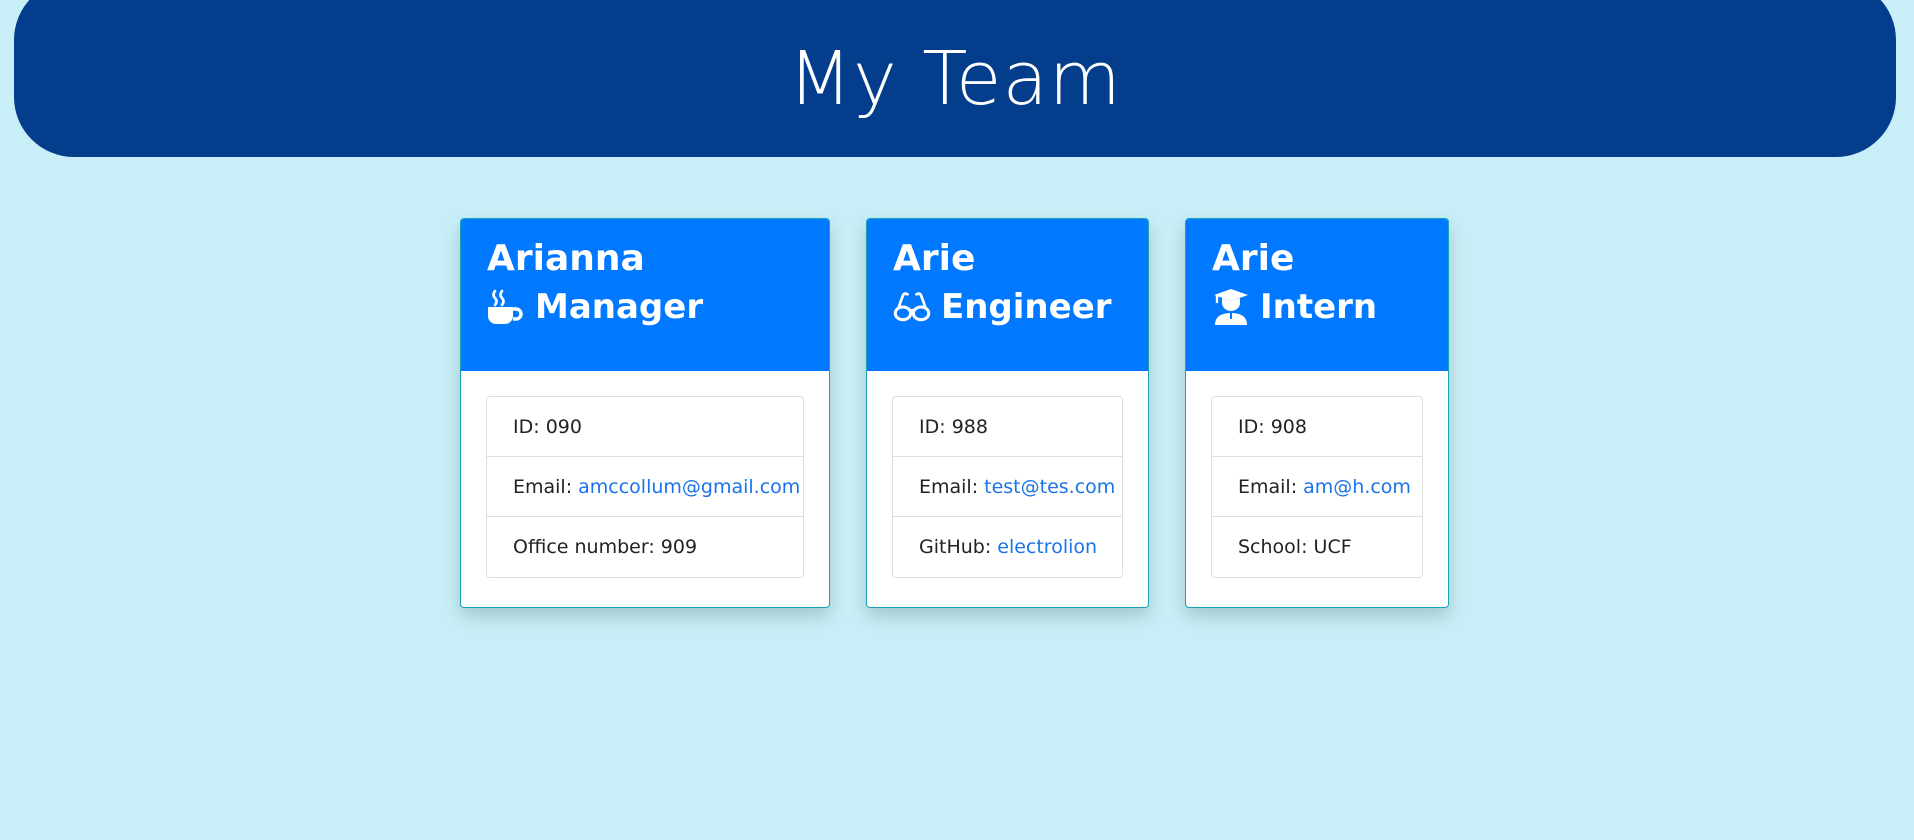  Describe the element at coordinates (566, 258) in the screenshot. I see `employee-name: Arianna` at that location.